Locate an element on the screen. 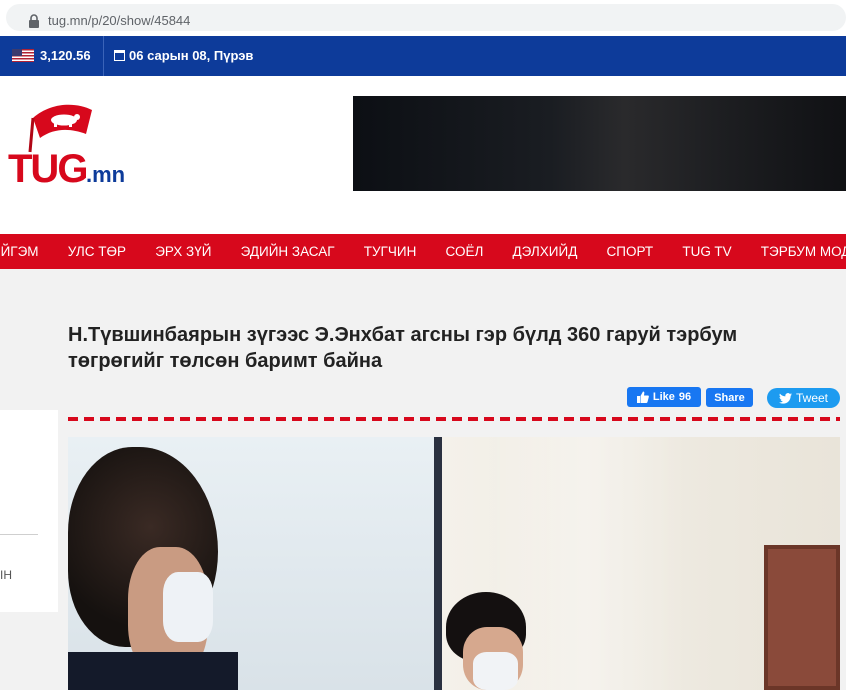 Image resolution: width=846 pixels, height=690 pixels. share-label: Share is located at coordinates (729, 397).